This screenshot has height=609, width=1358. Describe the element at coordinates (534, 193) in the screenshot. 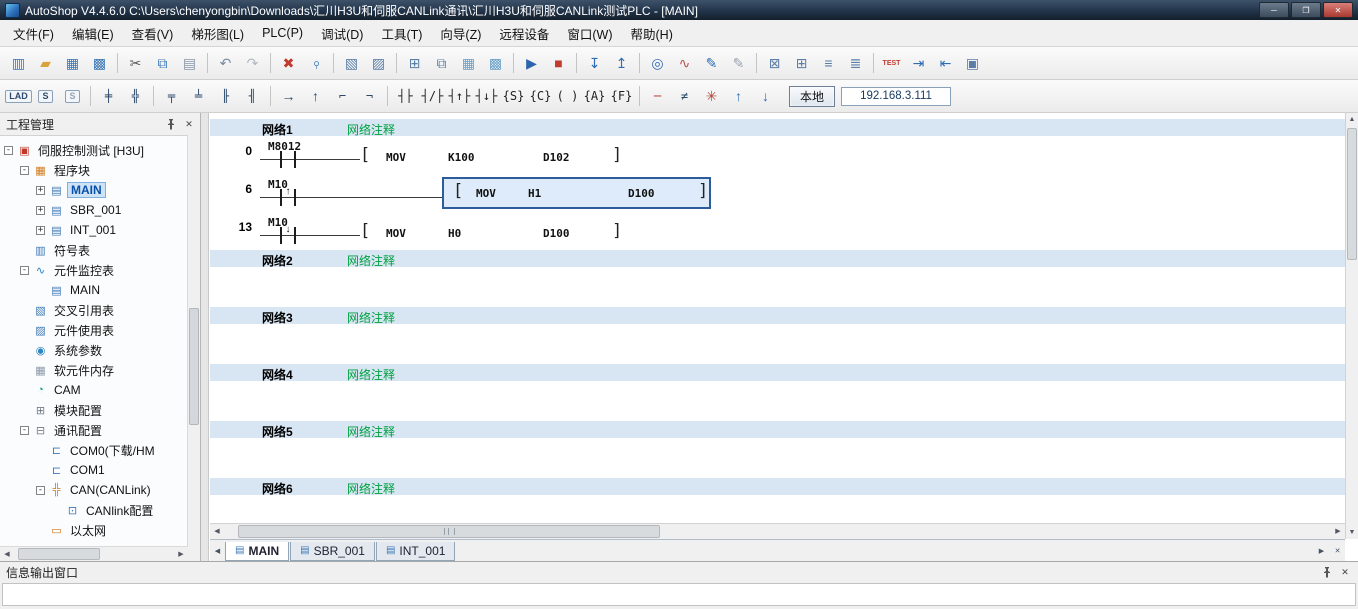

I see `instruction-operand-1: H1` at that location.